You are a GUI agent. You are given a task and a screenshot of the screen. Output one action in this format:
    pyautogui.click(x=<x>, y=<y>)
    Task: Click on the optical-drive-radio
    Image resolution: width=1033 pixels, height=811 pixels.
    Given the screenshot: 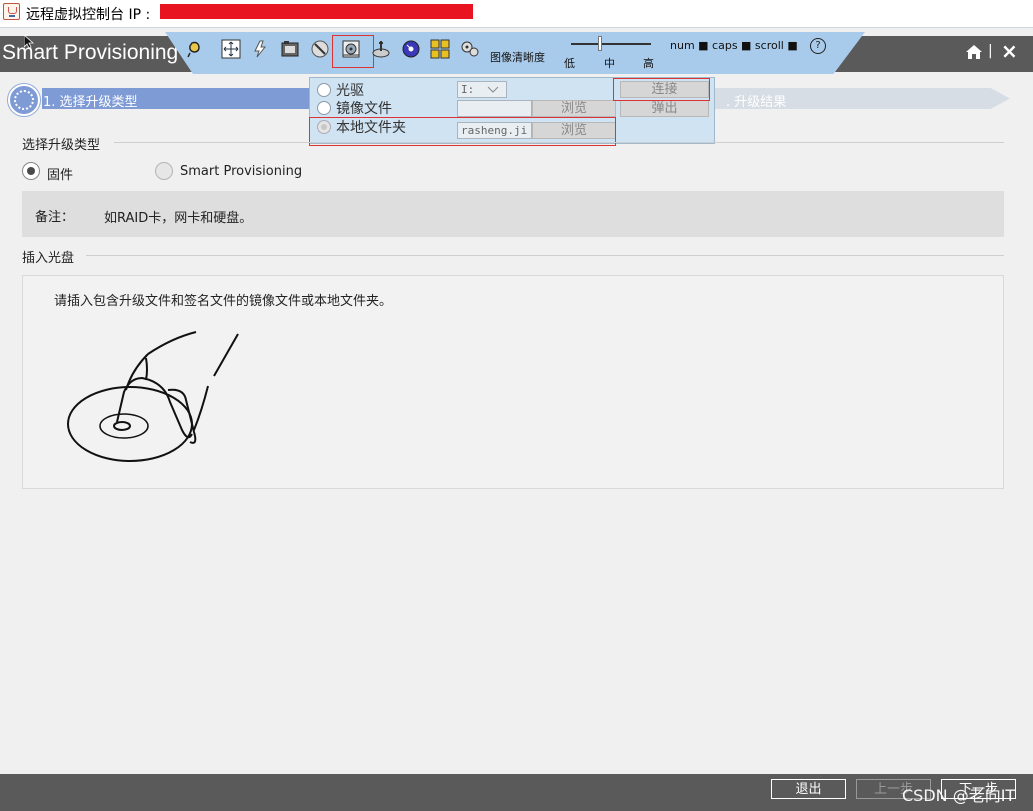 What is the action you would take?
    pyautogui.click(x=324, y=90)
    